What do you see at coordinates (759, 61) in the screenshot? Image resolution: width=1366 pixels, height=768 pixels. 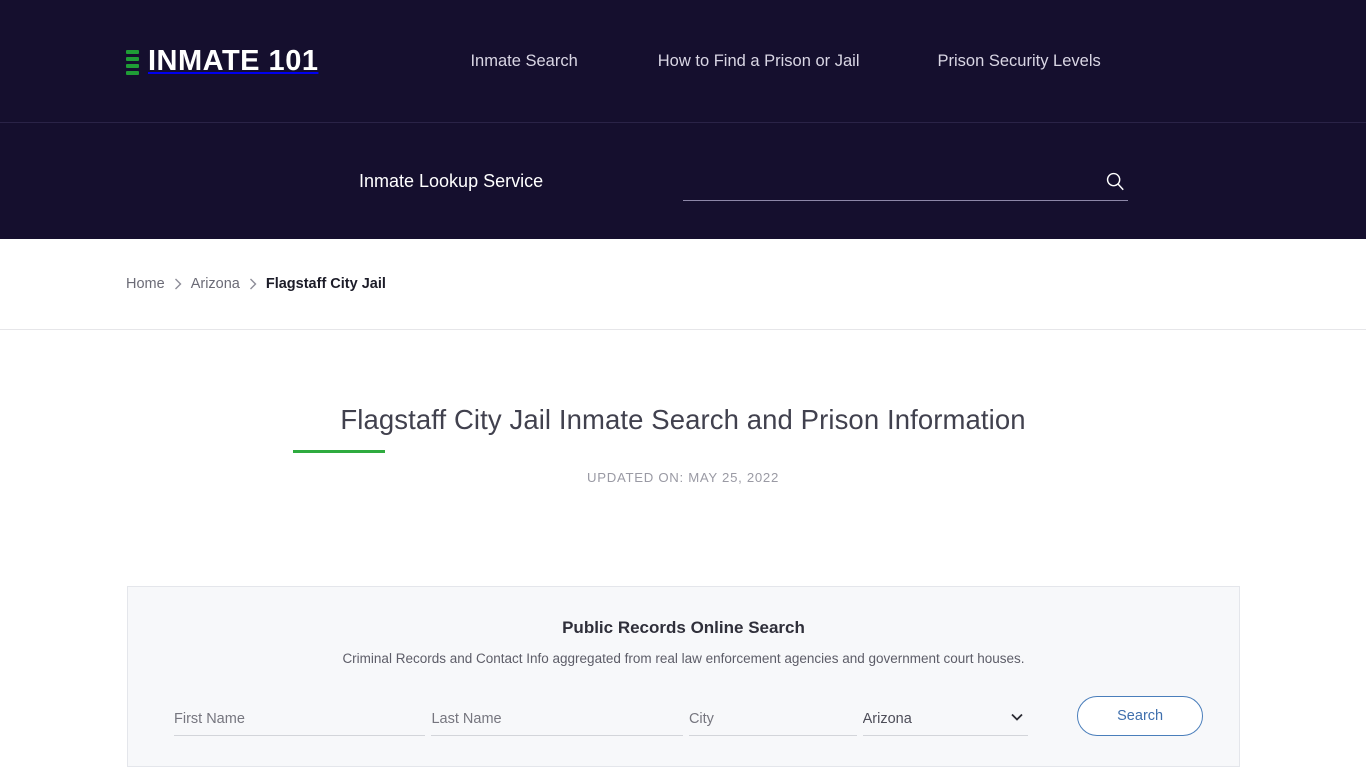 I see `nav-item-how-to-find-a-prison-or-jail: How to Find a Prison or Jail` at bounding box center [759, 61].